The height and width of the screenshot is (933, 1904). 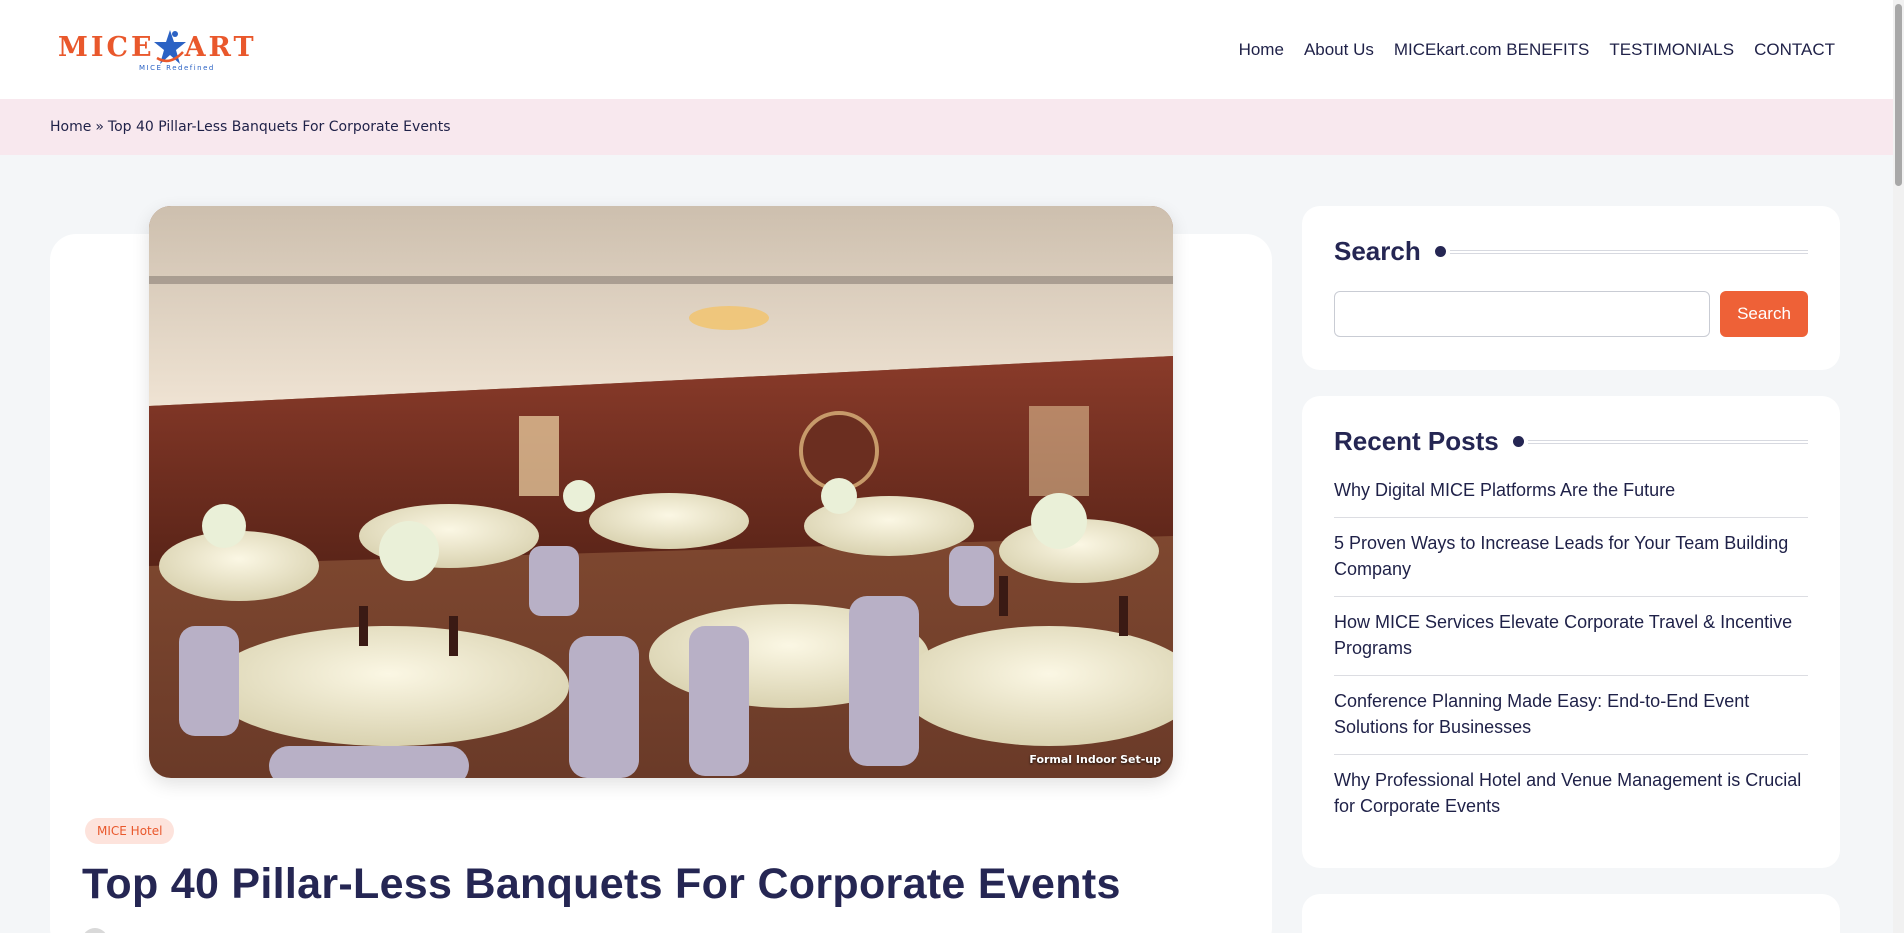 I want to click on search-widget: Search Search, so click(x=1571, y=288).